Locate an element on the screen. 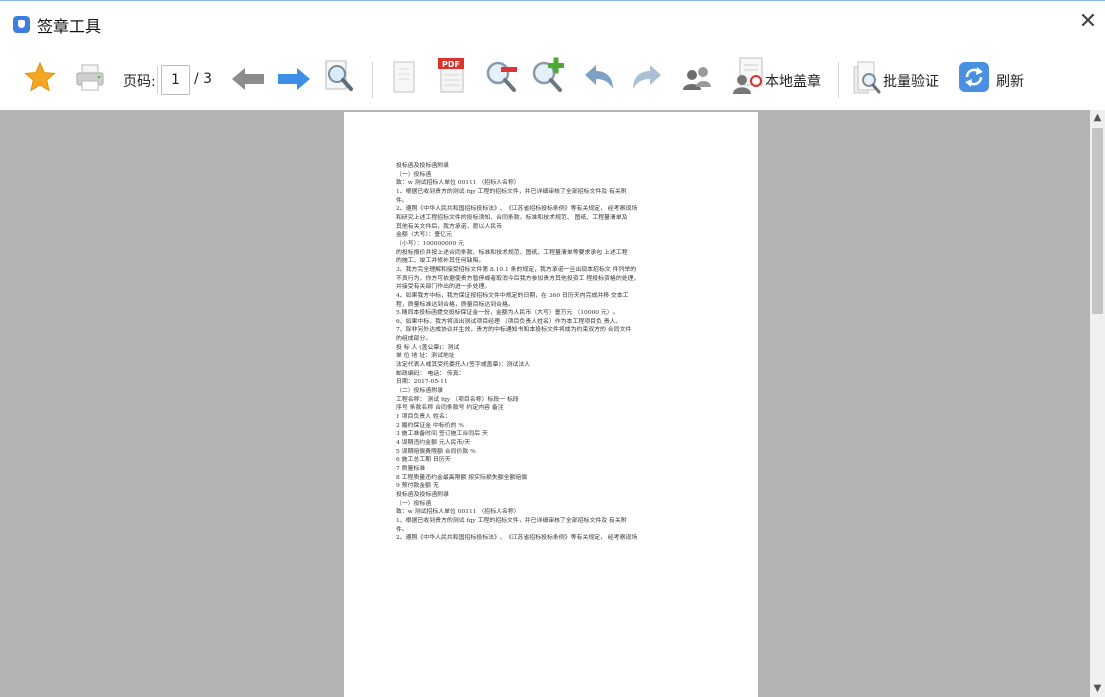  document-line: 序号 条款名称 合同条款号 约定内容 备注 is located at coordinates (450, 408).